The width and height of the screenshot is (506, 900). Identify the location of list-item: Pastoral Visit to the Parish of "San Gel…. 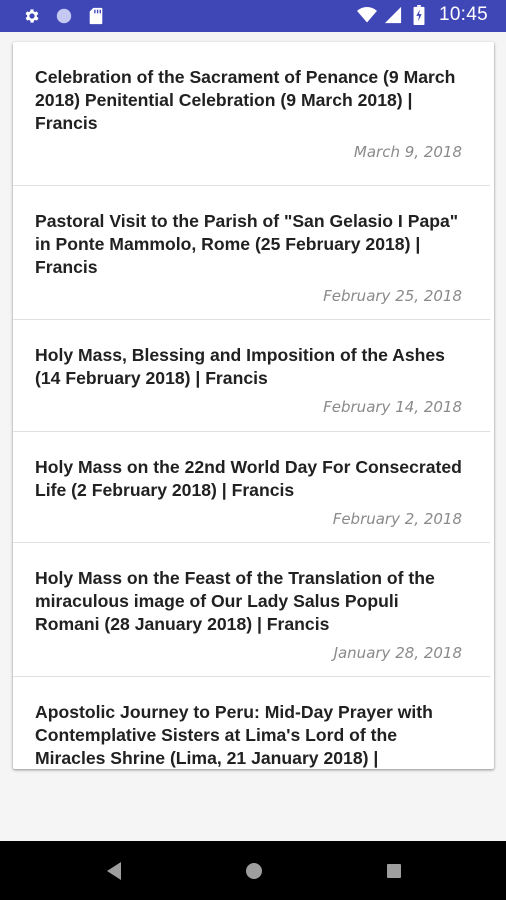
(251, 253).